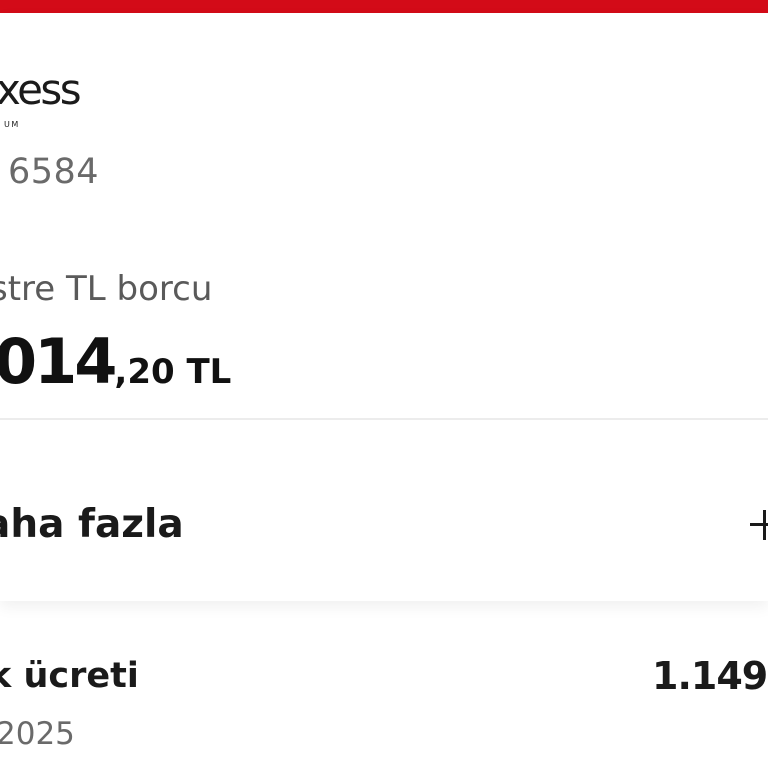 The height and width of the screenshot is (768, 768). What do you see at coordinates (69, 676) in the screenshot?
I see `transaction-title: k ücreti` at bounding box center [69, 676].